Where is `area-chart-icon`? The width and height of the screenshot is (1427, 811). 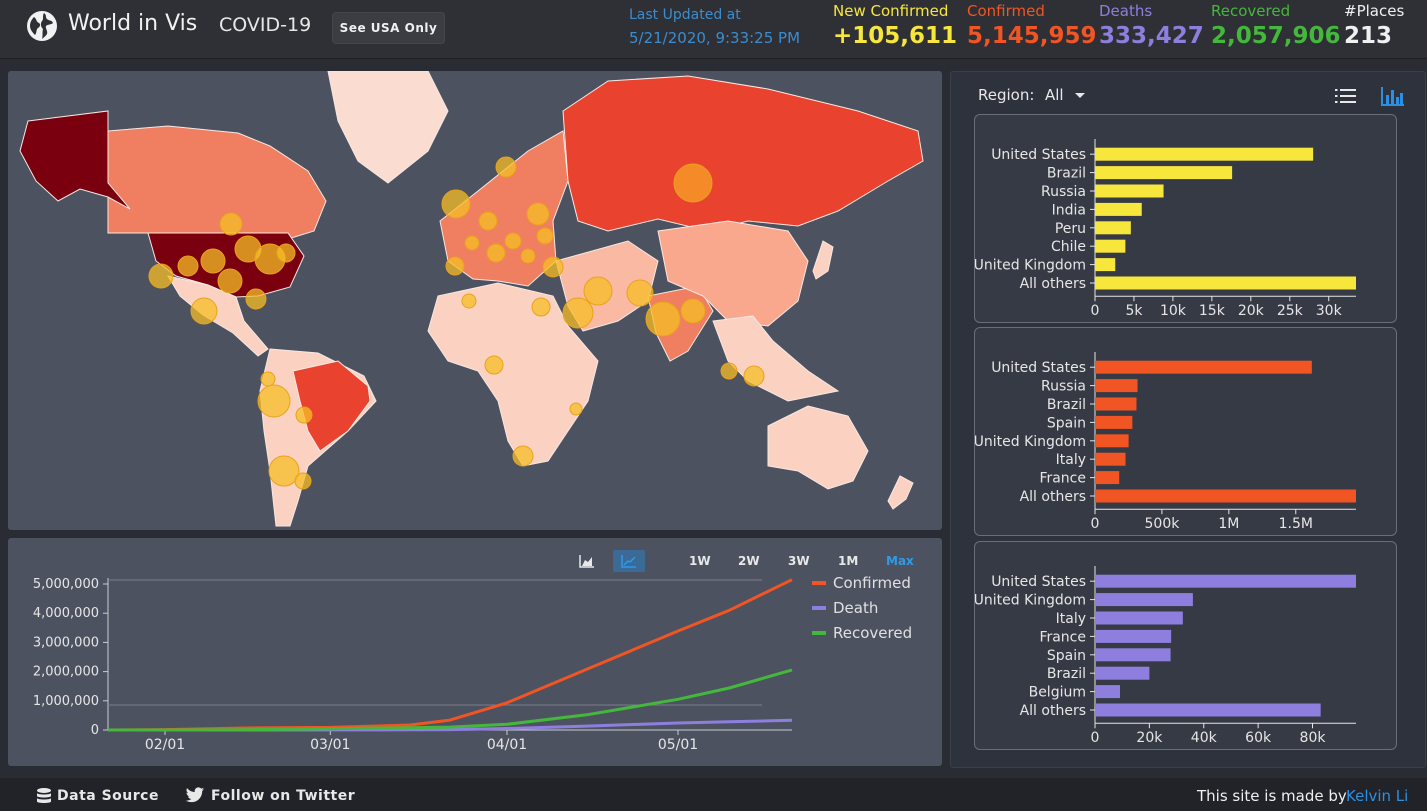
area-chart-icon is located at coordinates (586, 561).